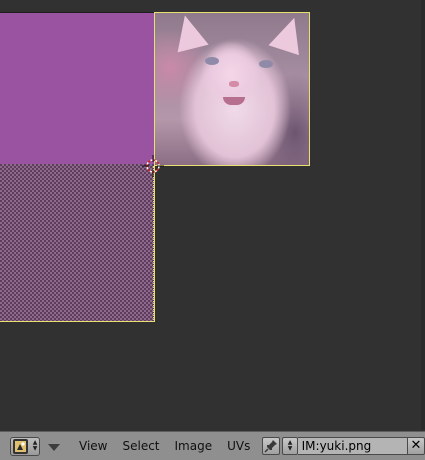  I want to click on kitten-ear-left, so click(189, 33).